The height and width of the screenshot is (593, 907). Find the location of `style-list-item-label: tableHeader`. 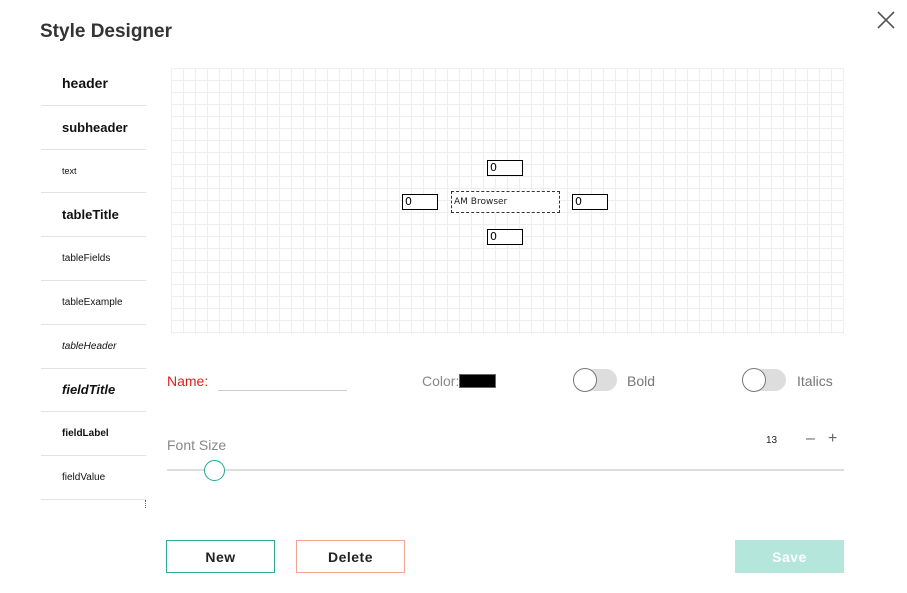

style-list-item-label: tableHeader is located at coordinates (89, 346).